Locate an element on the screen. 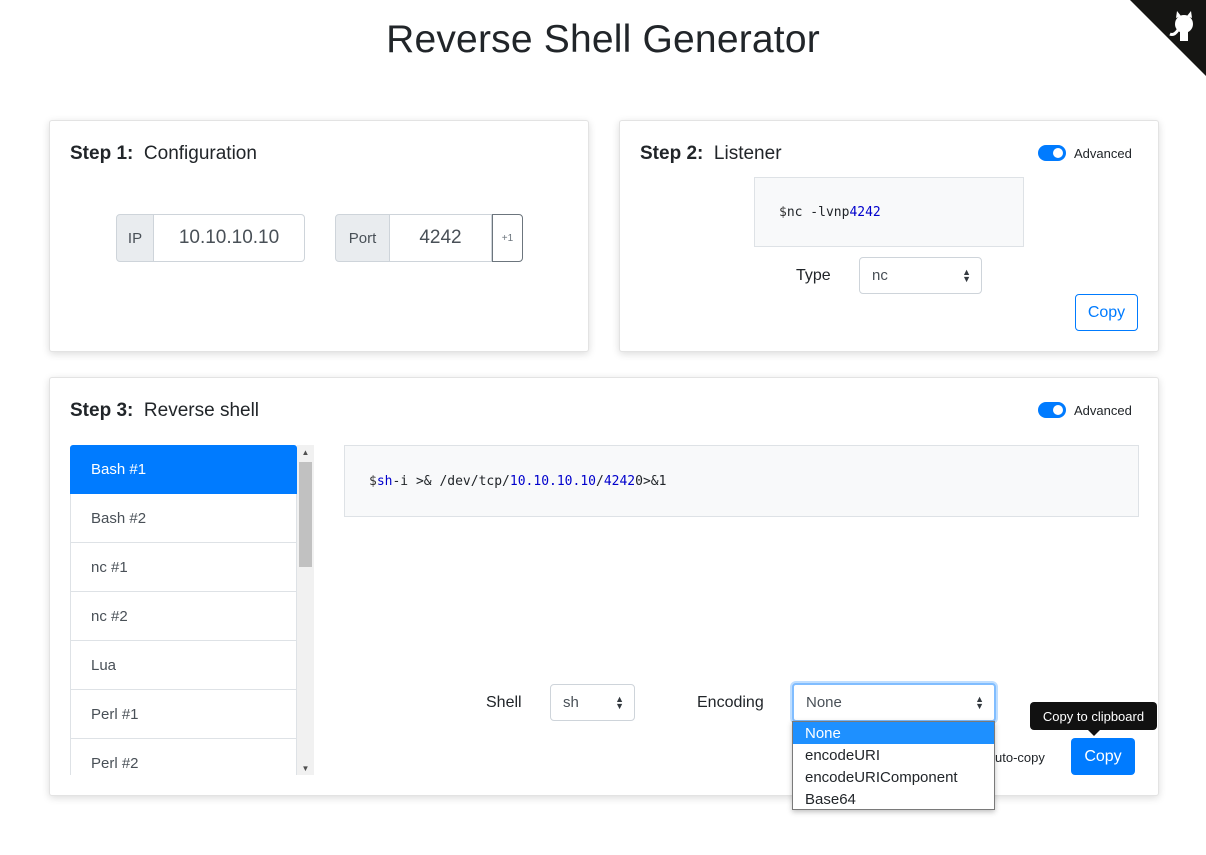  copy-tooltip: Copy to clipboard is located at coordinates (1093, 716).